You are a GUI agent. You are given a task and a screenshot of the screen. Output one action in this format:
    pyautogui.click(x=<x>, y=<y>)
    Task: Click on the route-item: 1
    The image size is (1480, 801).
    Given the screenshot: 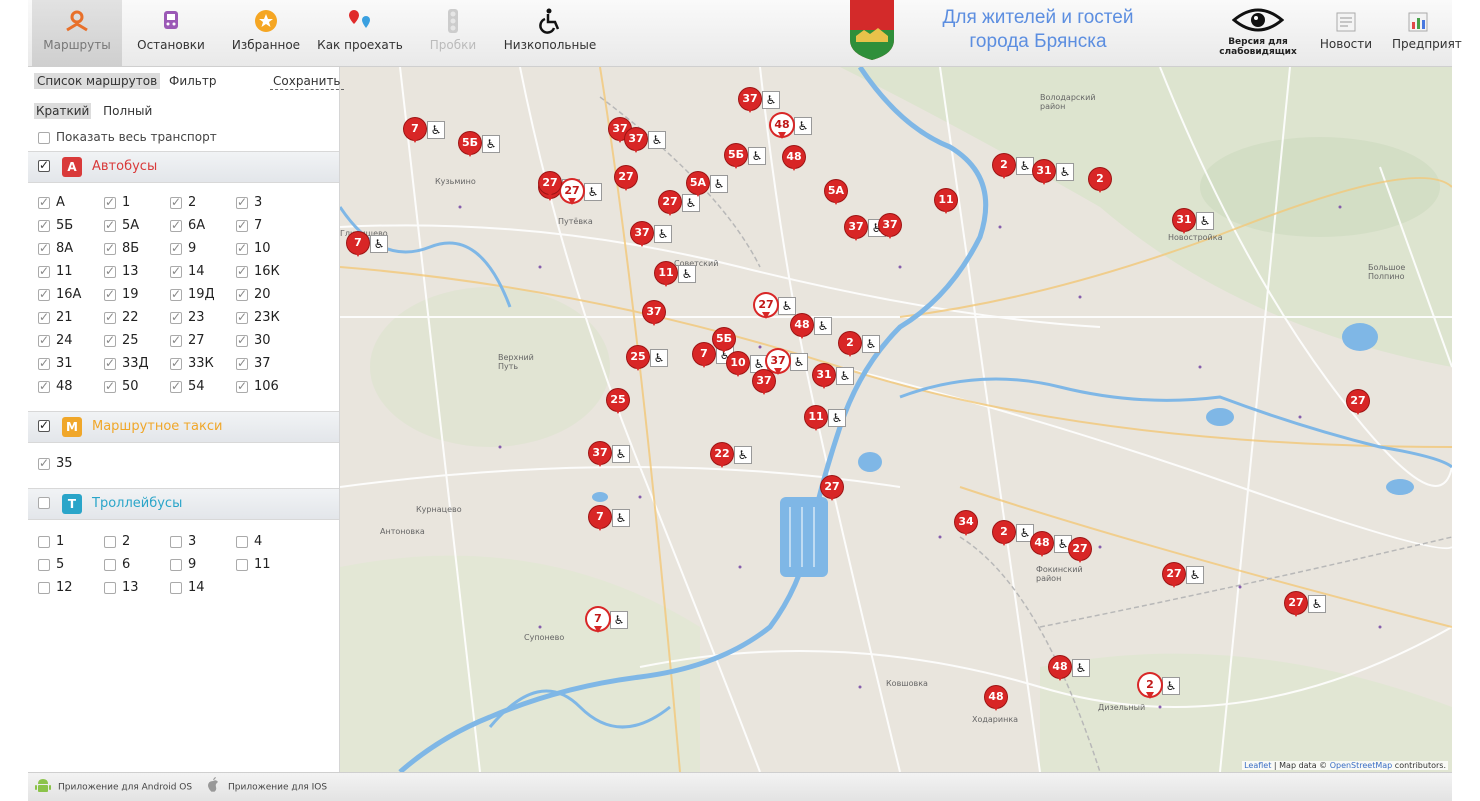 What is the action you would take?
    pyautogui.click(x=69, y=541)
    